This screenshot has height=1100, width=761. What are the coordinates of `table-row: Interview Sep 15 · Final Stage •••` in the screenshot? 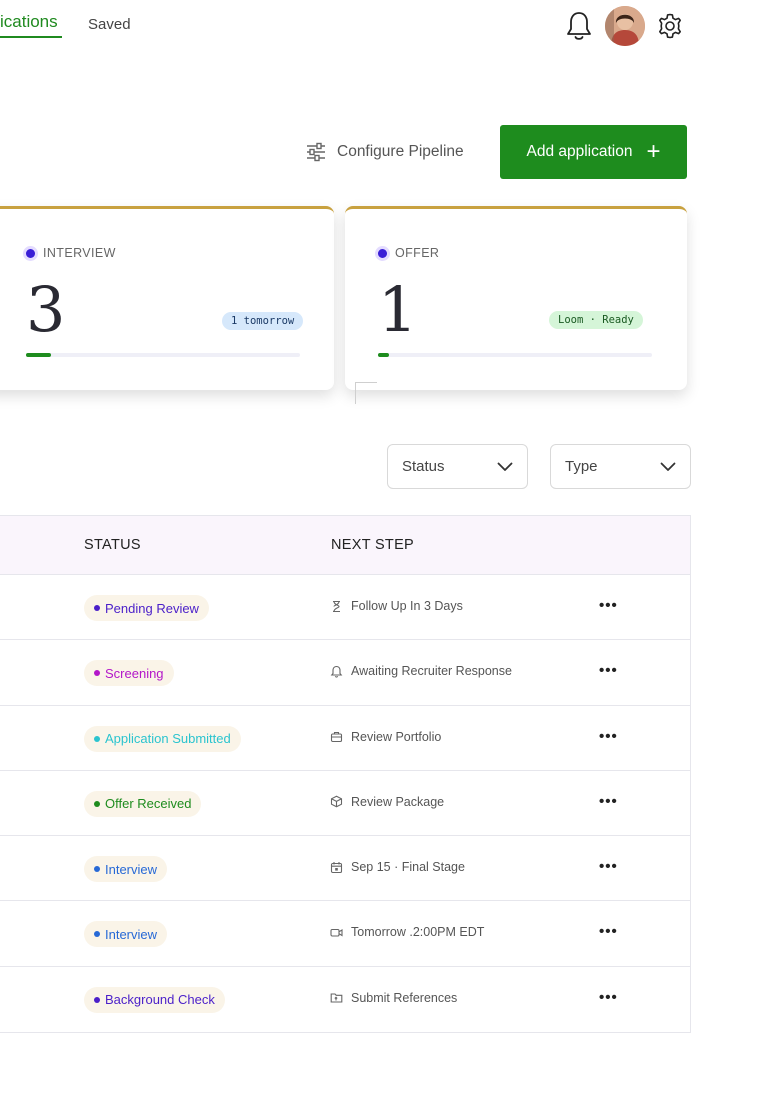 It's located at (345, 869).